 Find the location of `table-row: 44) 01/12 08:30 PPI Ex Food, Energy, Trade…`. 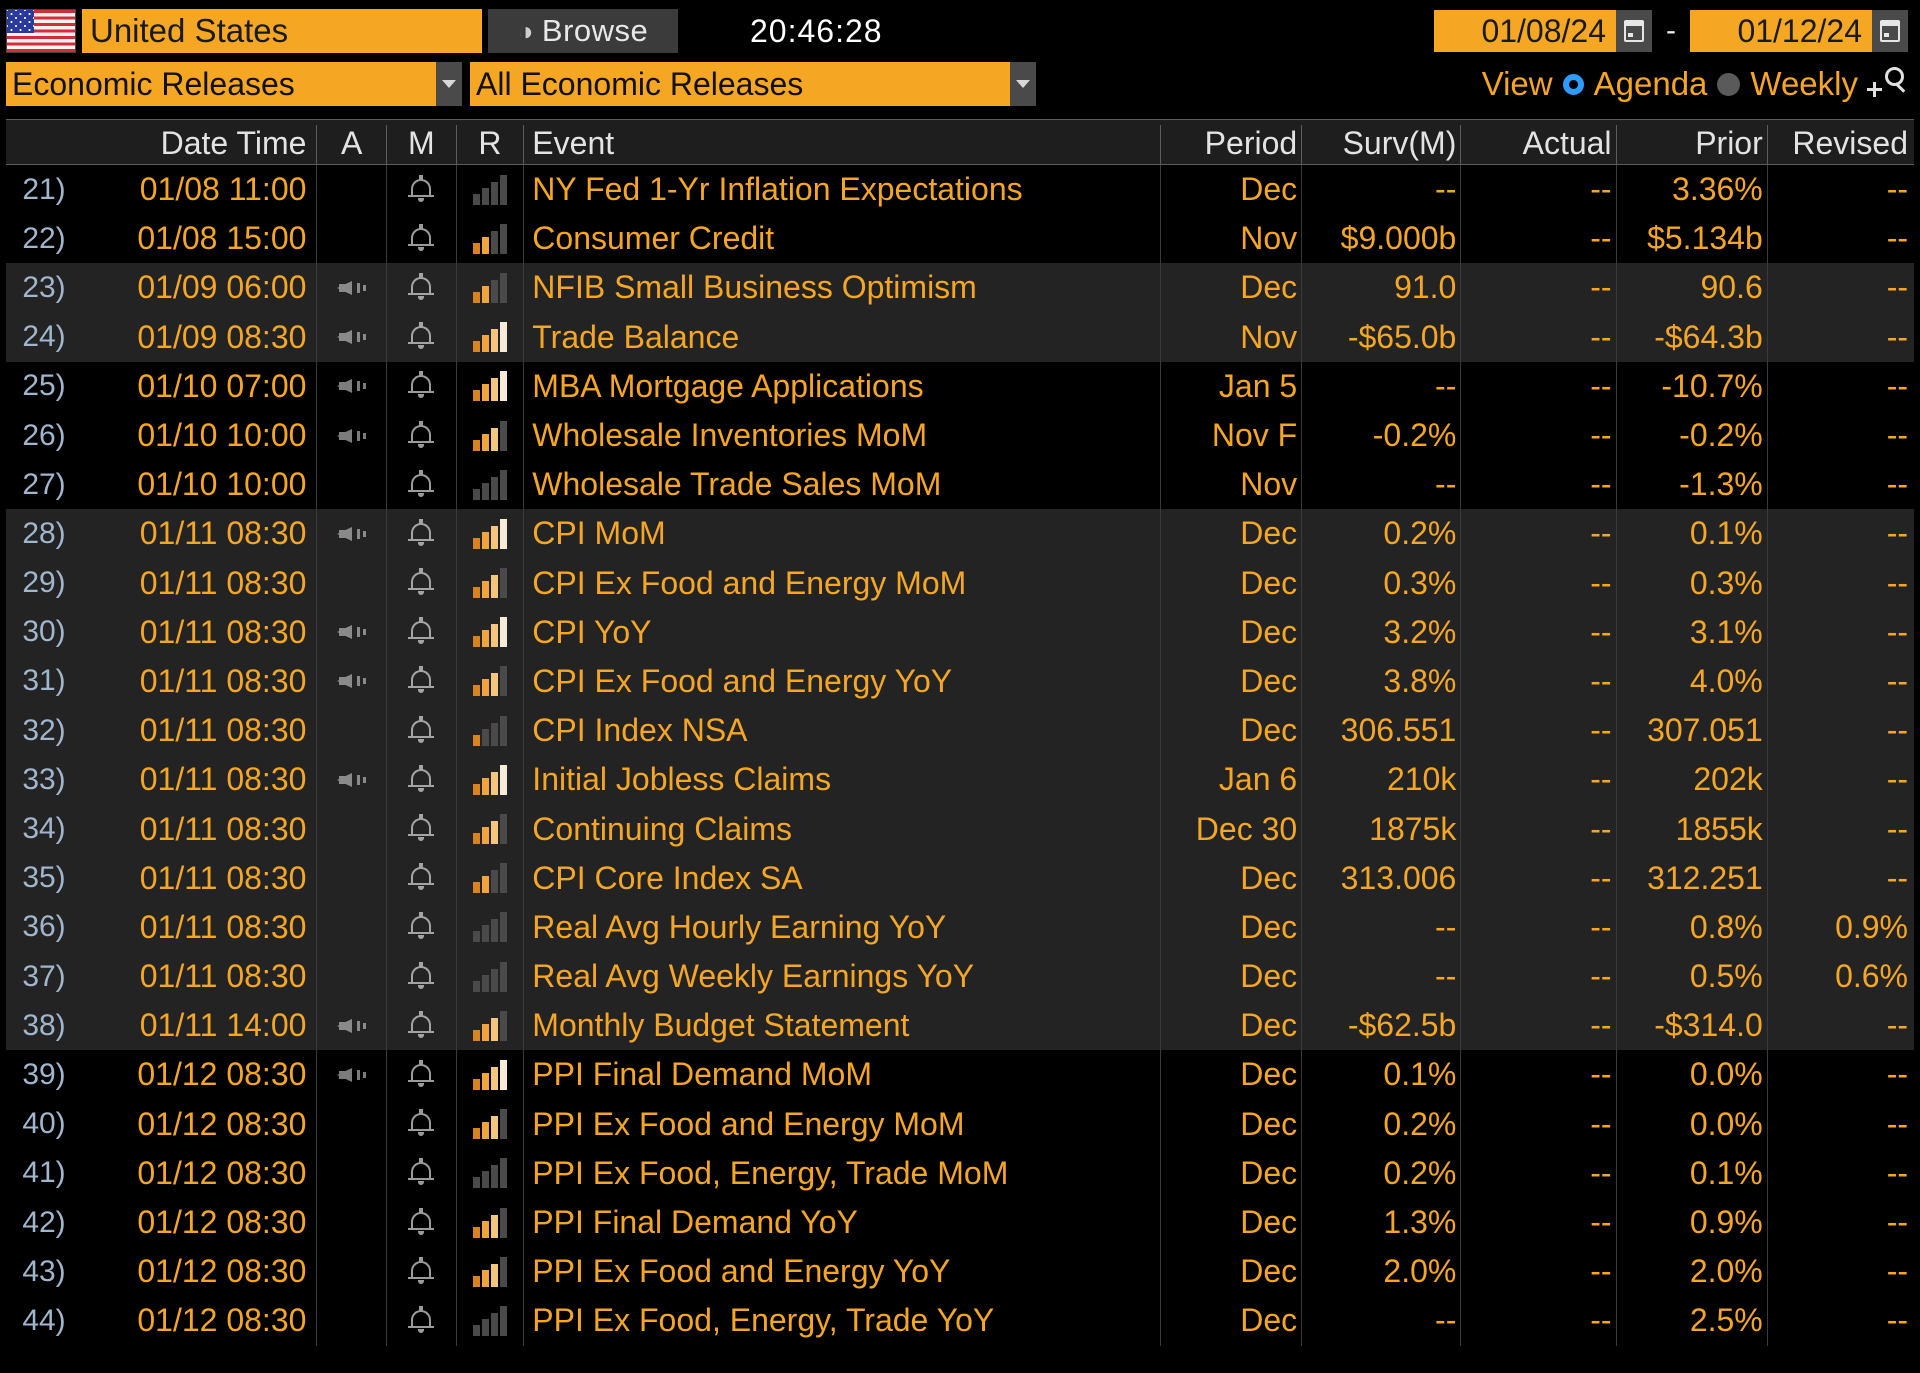

table-row: 44) 01/12 08:30 PPI Ex Food, Energy, Trade… is located at coordinates (960, 1321).